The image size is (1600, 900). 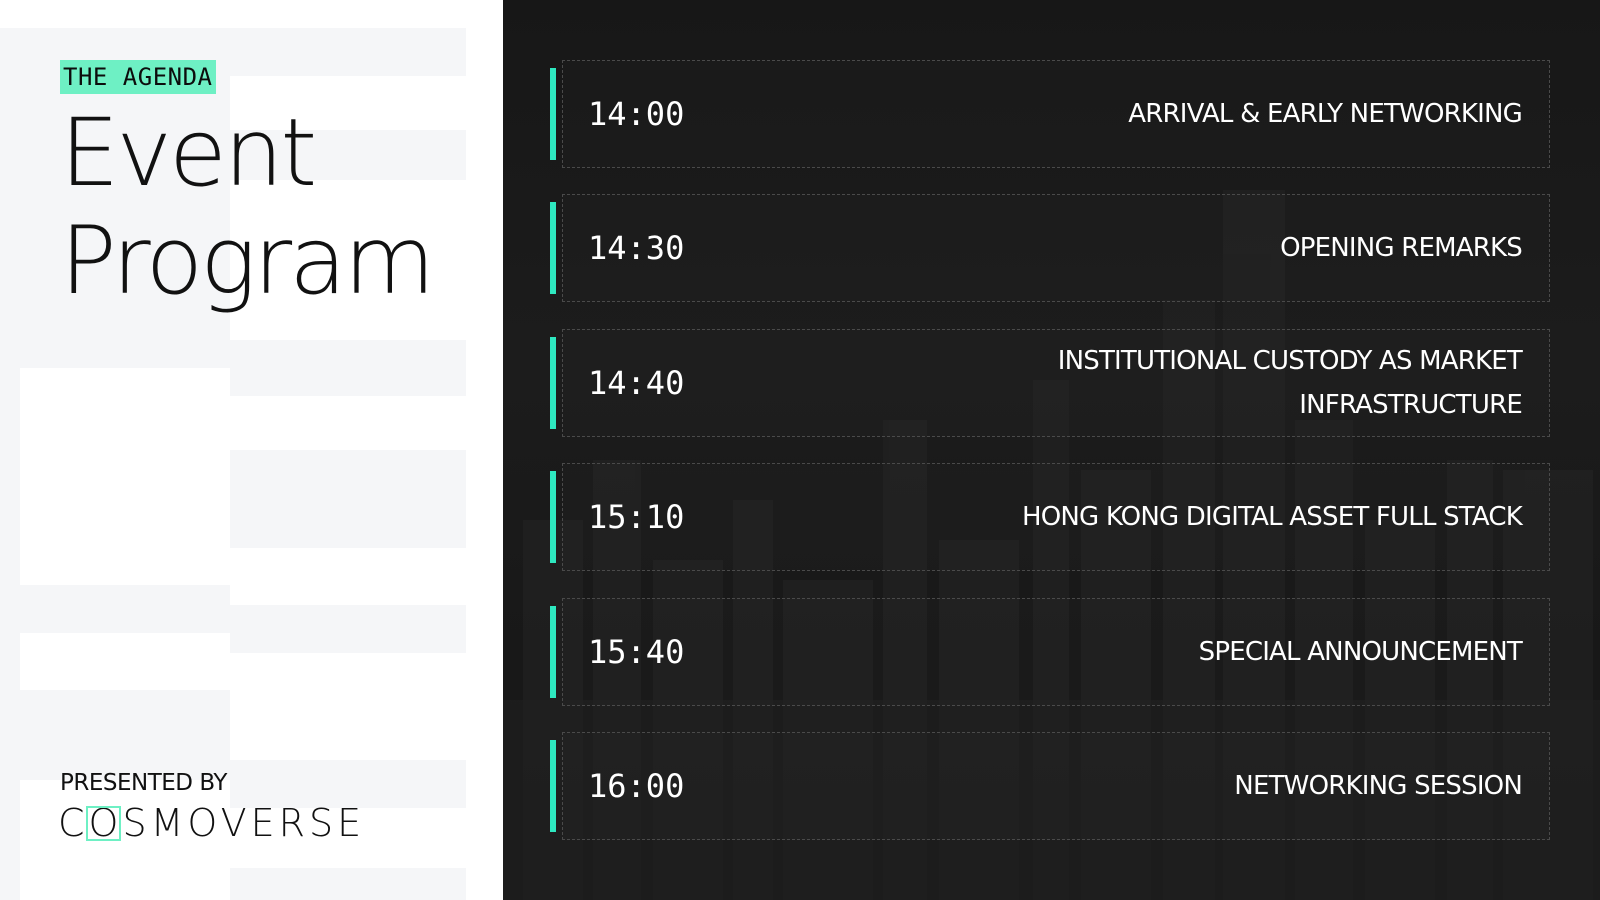 What do you see at coordinates (636, 248) in the screenshot?
I see `agenda-time: 14:30` at bounding box center [636, 248].